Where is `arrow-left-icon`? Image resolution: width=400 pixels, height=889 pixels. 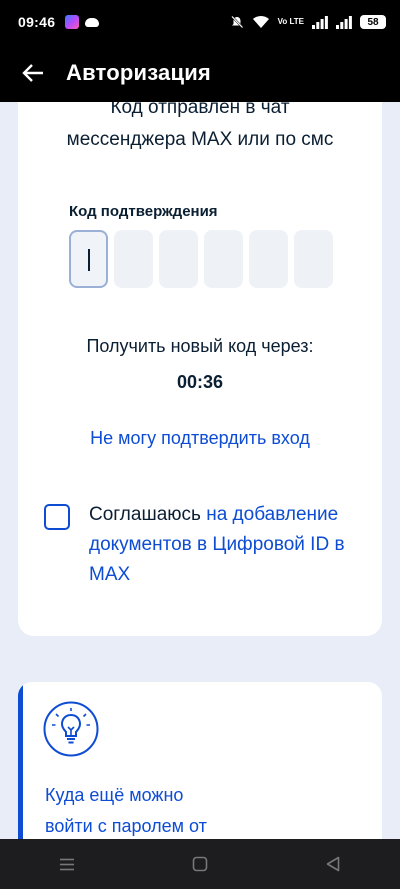
arrow-left-icon is located at coordinates (32, 73).